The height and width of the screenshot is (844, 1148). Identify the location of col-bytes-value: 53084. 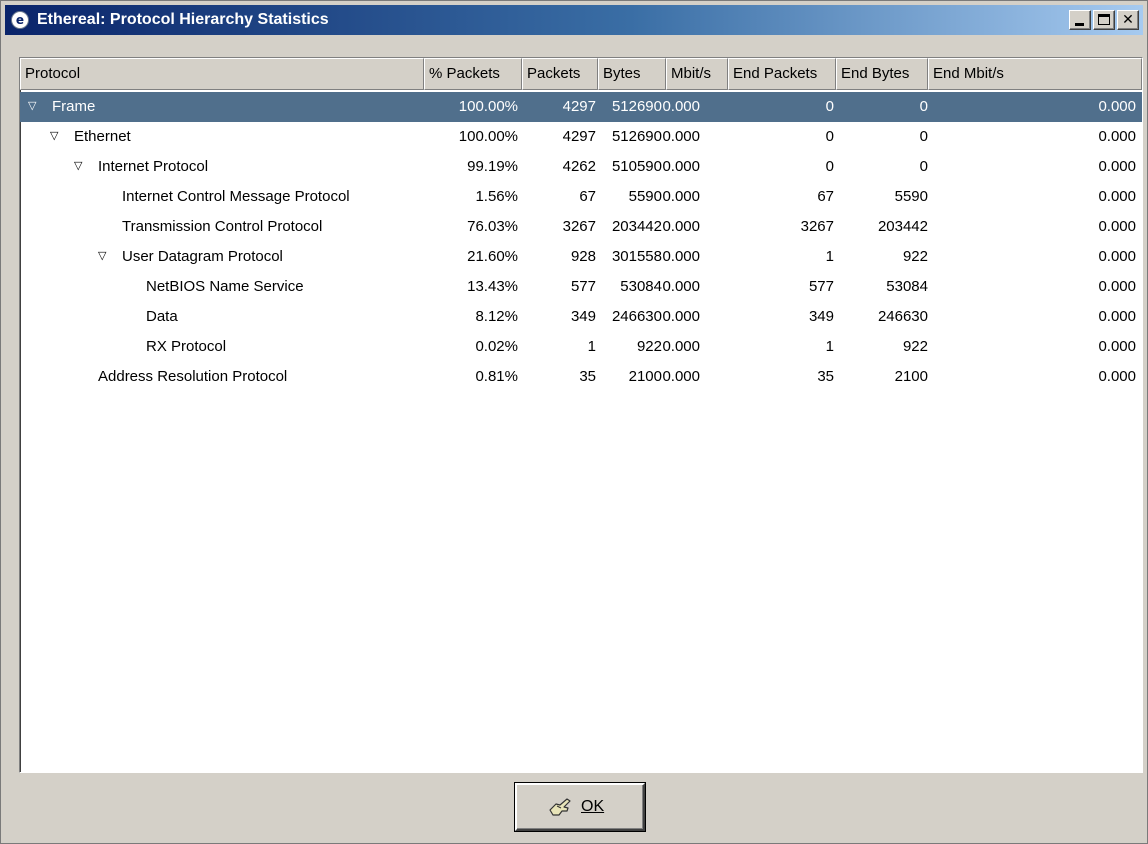
(641, 286).